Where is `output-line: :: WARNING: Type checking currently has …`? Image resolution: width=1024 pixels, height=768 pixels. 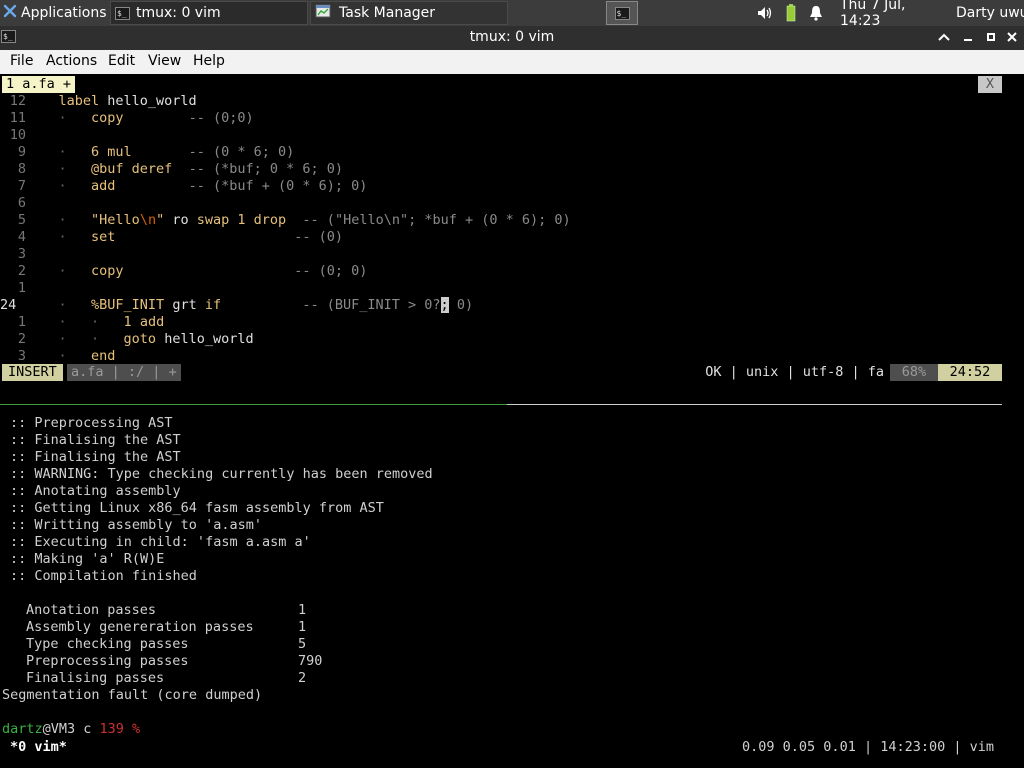 output-line: :: WARNING: Type checking currently has … is located at coordinates (221, 474).